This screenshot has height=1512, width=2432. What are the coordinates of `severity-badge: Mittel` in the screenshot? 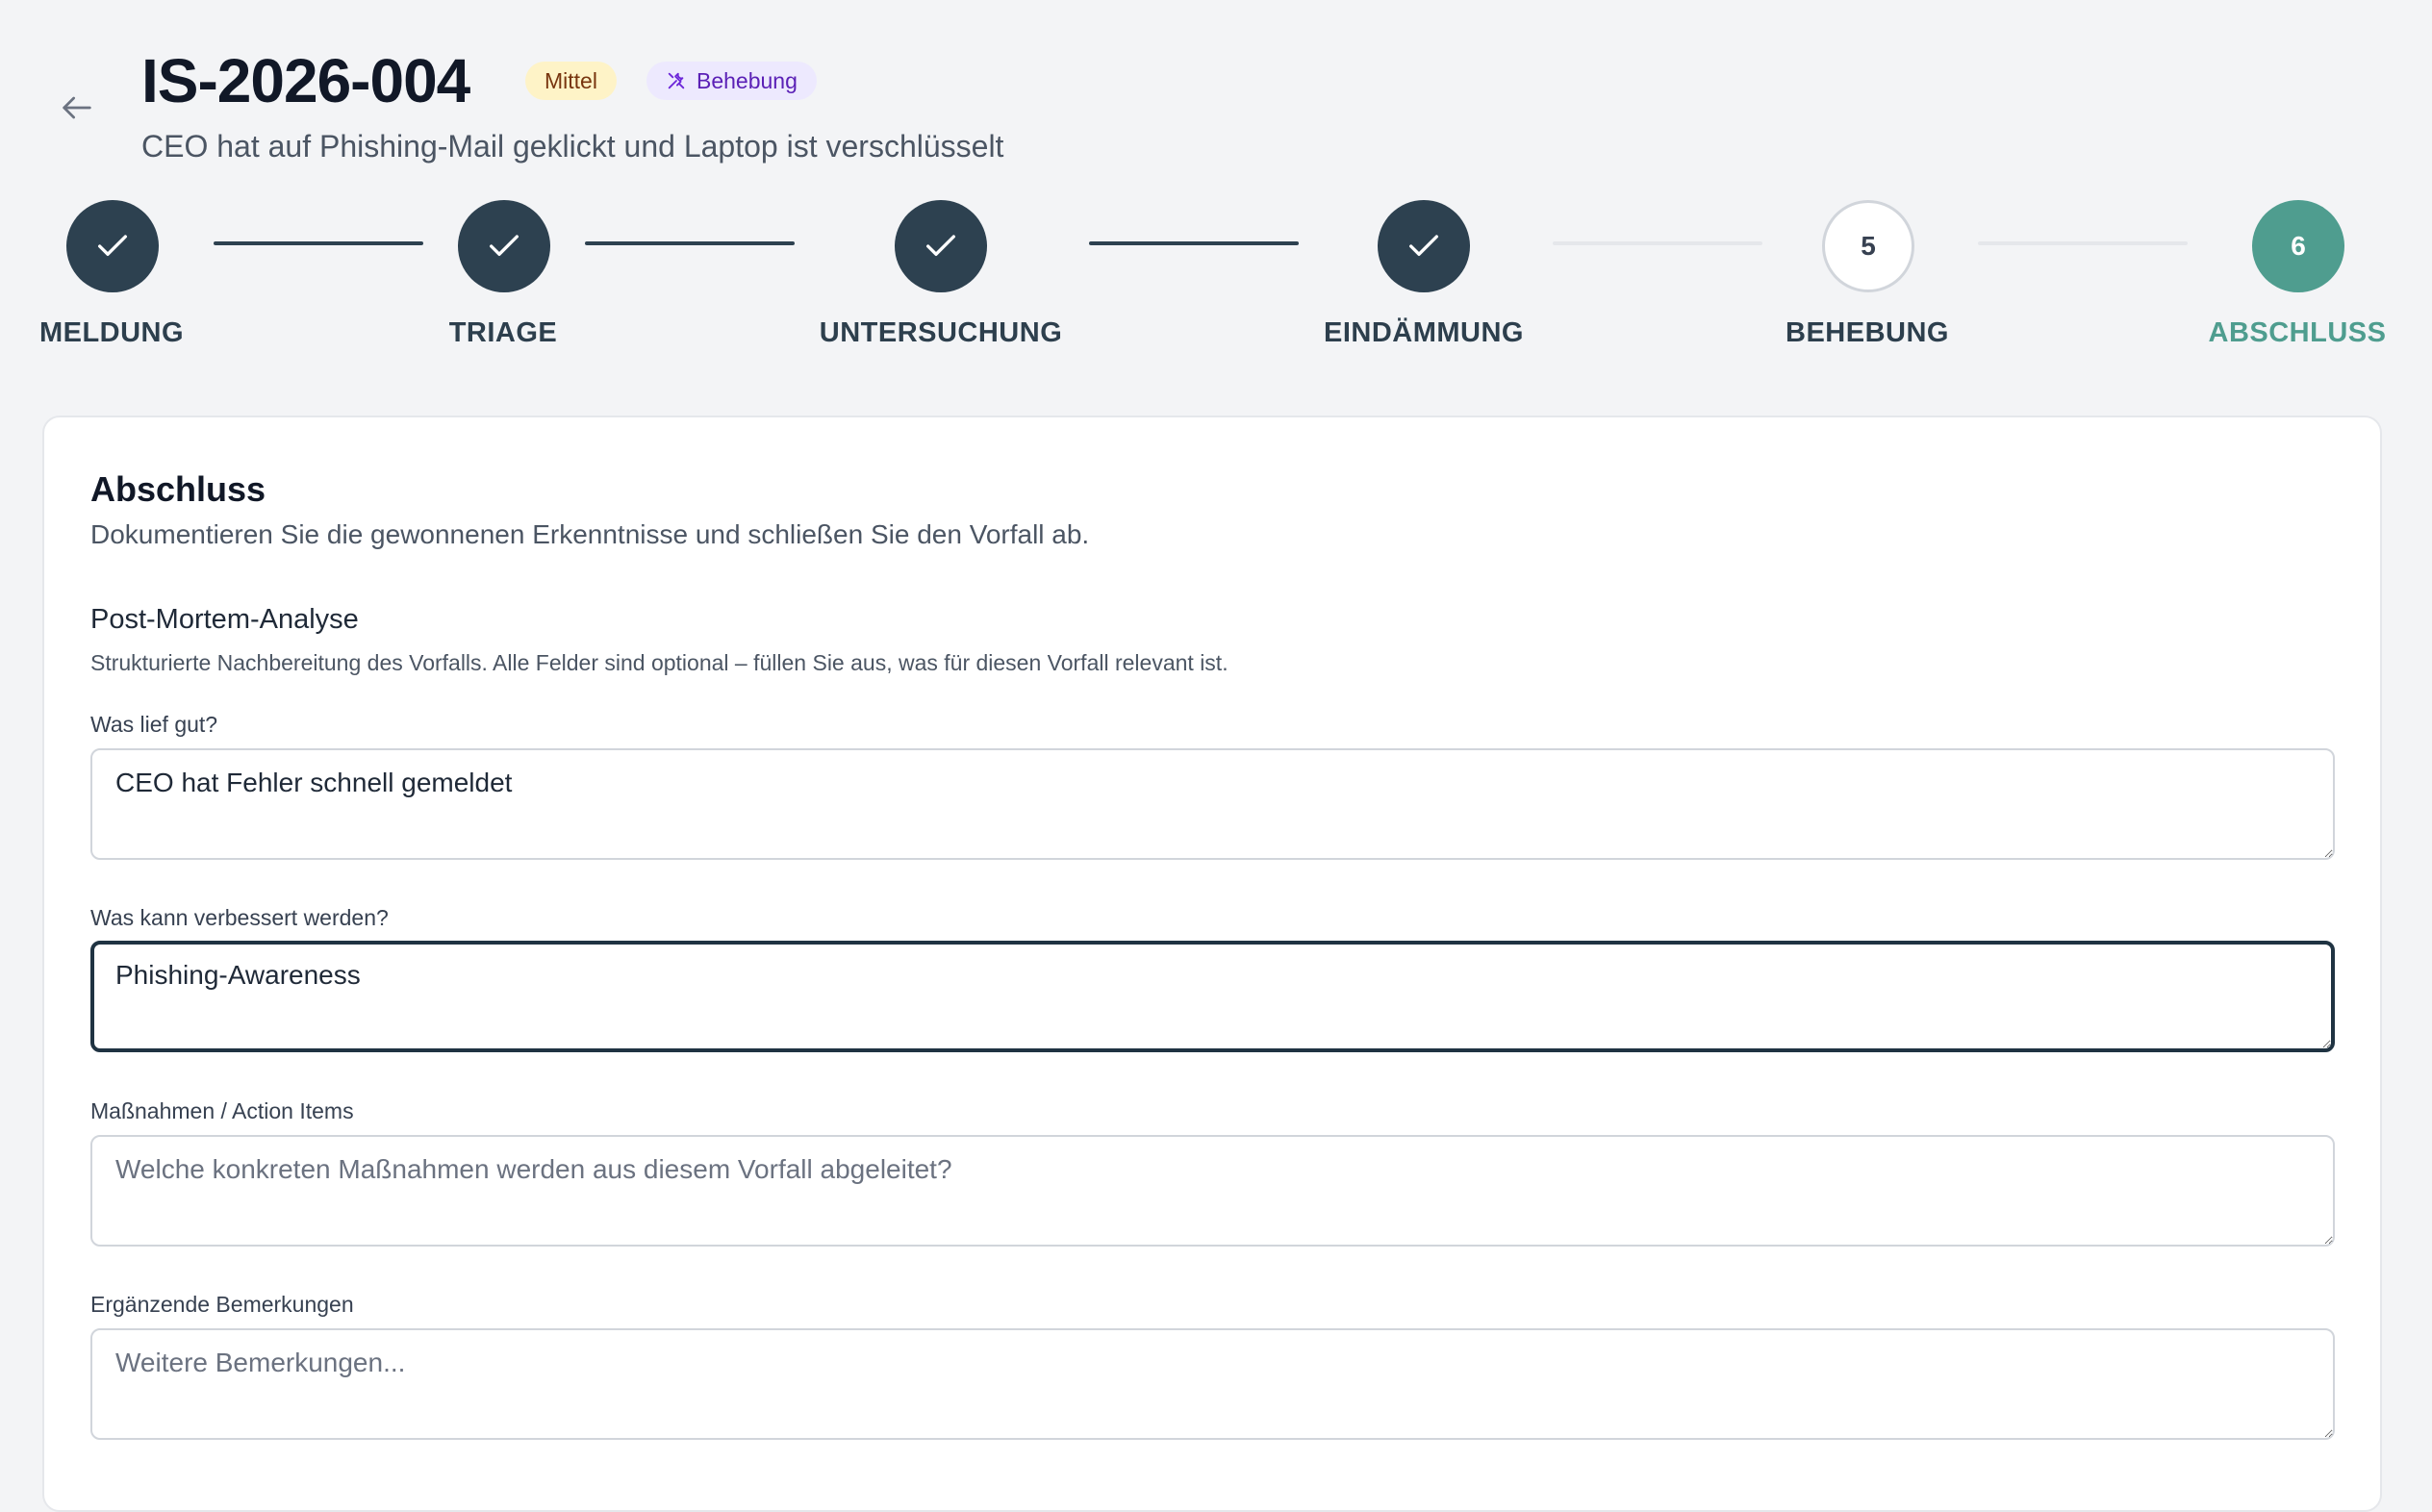 It's located at (571, 81).